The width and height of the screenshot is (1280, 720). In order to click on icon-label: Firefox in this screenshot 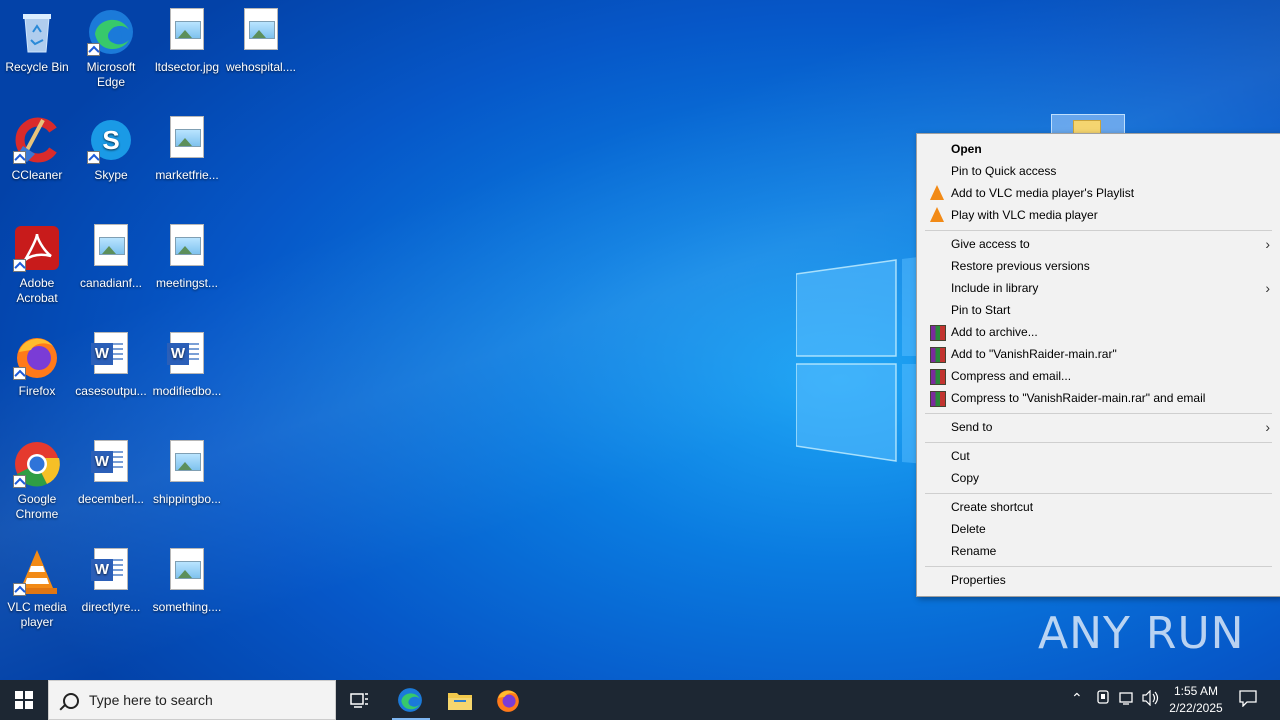, I will do `click(37, 391)`.